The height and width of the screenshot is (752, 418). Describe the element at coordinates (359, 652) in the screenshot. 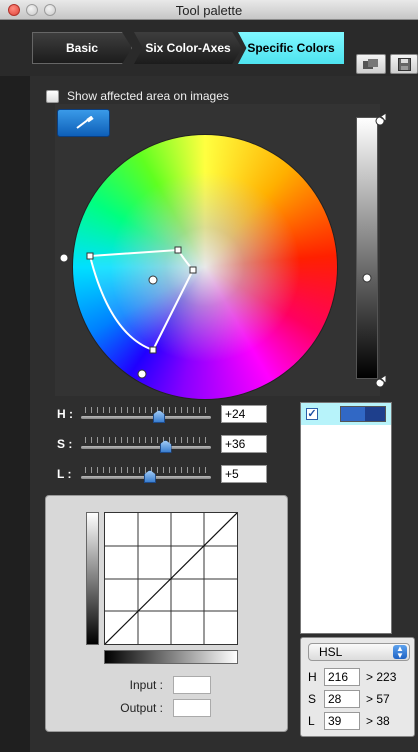

I see `color-mode-select: HSL ▲ ▼` at that location.